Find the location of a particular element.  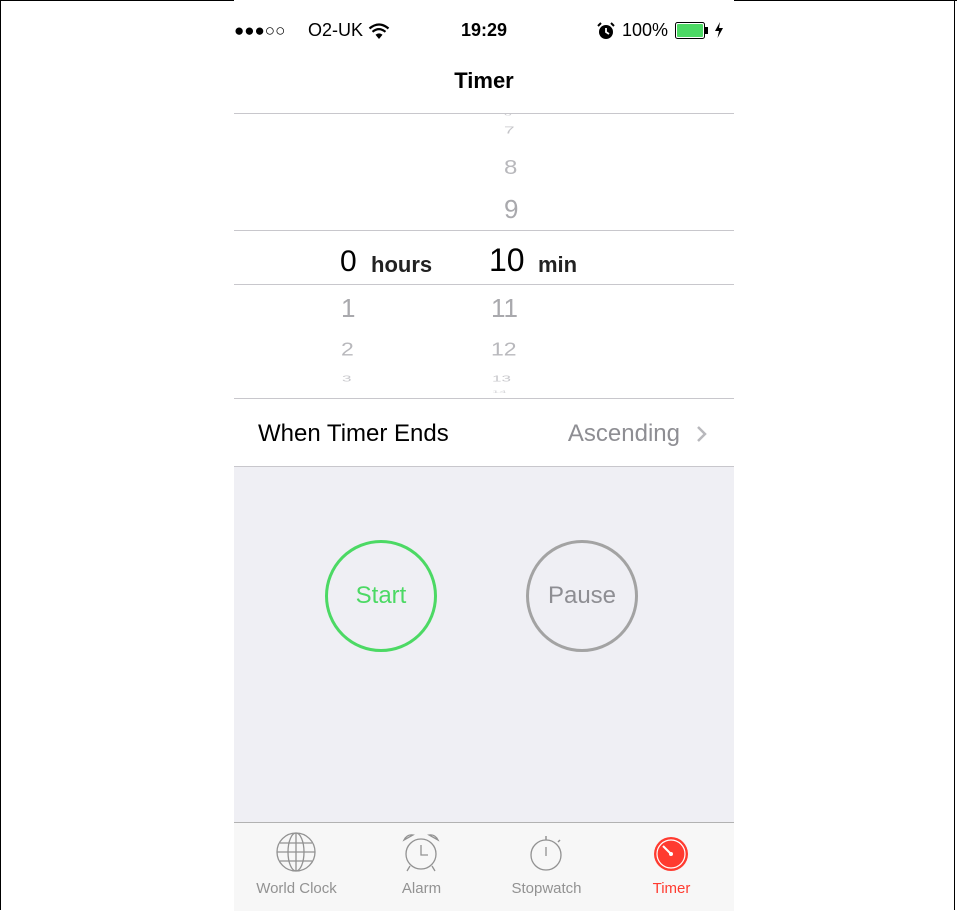

hours-selected-value: 0 is located at coordinates (348, 261).